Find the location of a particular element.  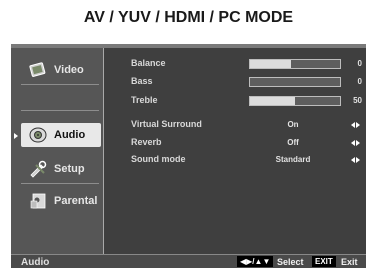

sidebar-item-parental: Parental is located at coordinates (61, 201).